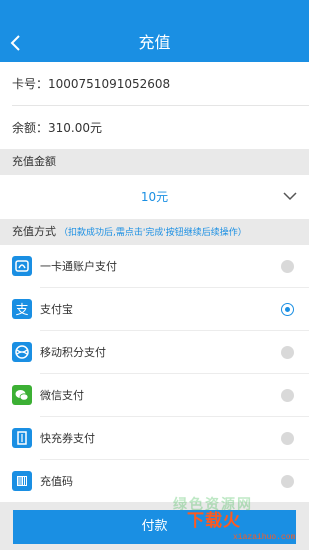 The image size is (320, 550). What do you see at coordinates (62, 395) in the screenshot?
I see `method-label: 微信支付` at bounding box center [62, 395].